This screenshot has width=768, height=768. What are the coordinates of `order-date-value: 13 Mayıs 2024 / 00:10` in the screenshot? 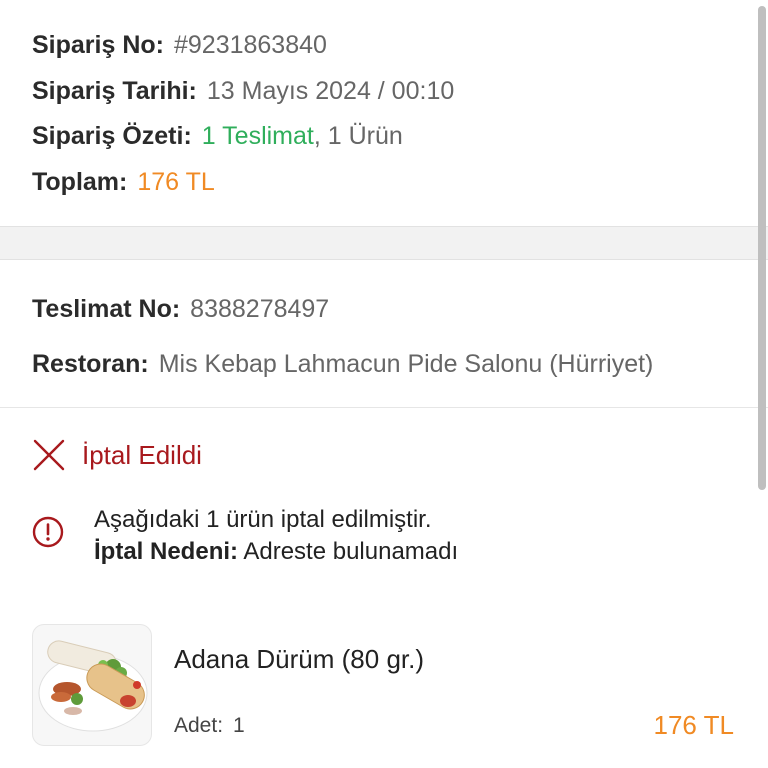 It's located at (330, 90).